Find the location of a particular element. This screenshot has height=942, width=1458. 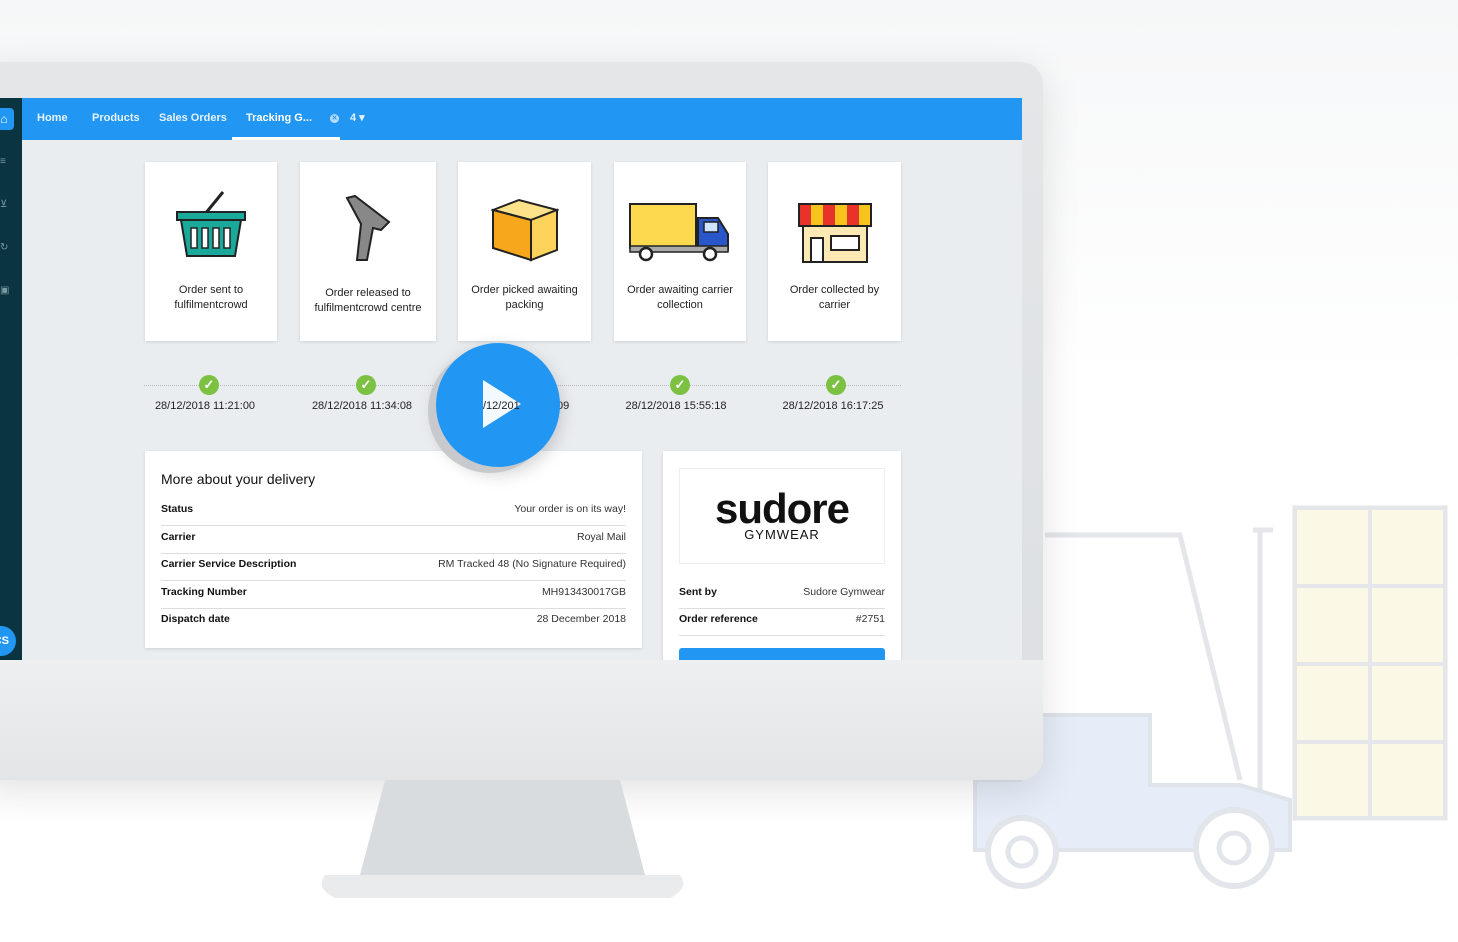

detail-value: Royal Mail is located at coordinates (601, 537).